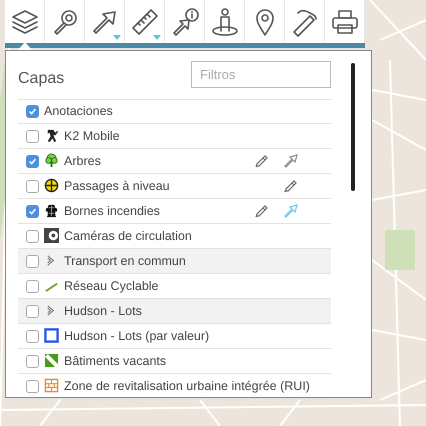 The width and height of the screenshot is (426, 426). I want to click on layer-label: Arbres, so click(82, 161).